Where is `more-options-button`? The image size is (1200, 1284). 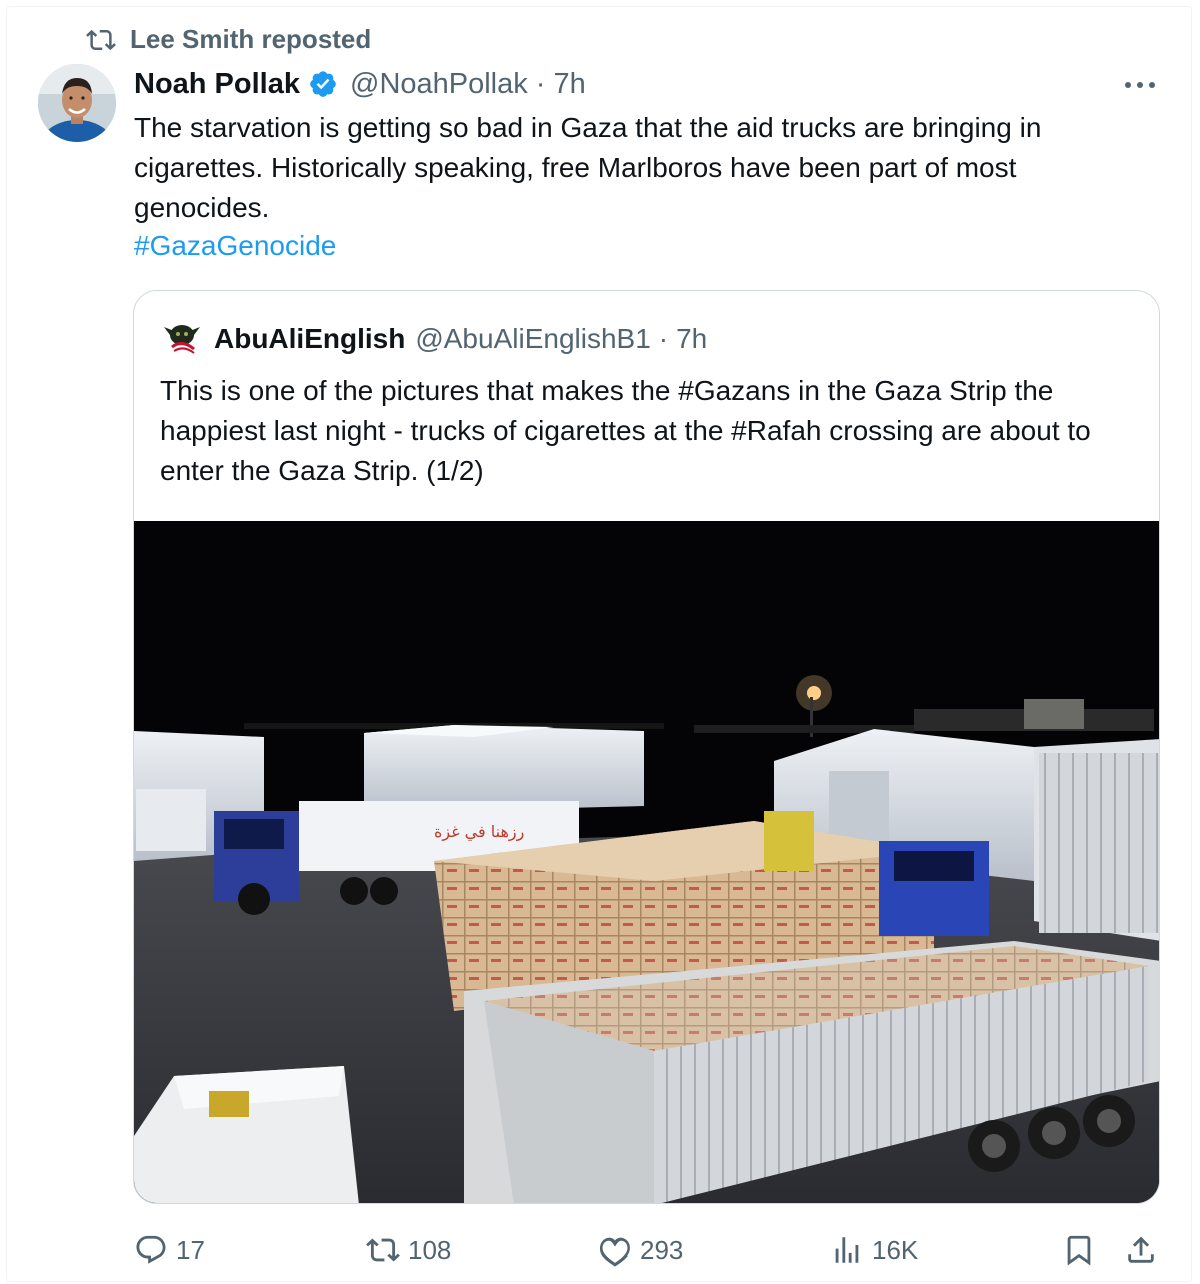 more-options-button is located at coordinates (1140, 85).